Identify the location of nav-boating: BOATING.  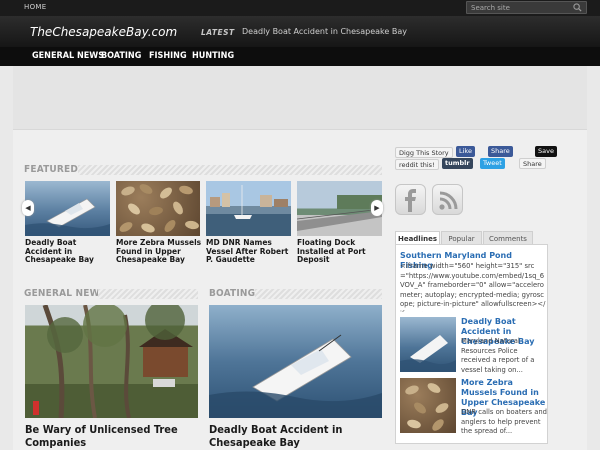
(121, 56).